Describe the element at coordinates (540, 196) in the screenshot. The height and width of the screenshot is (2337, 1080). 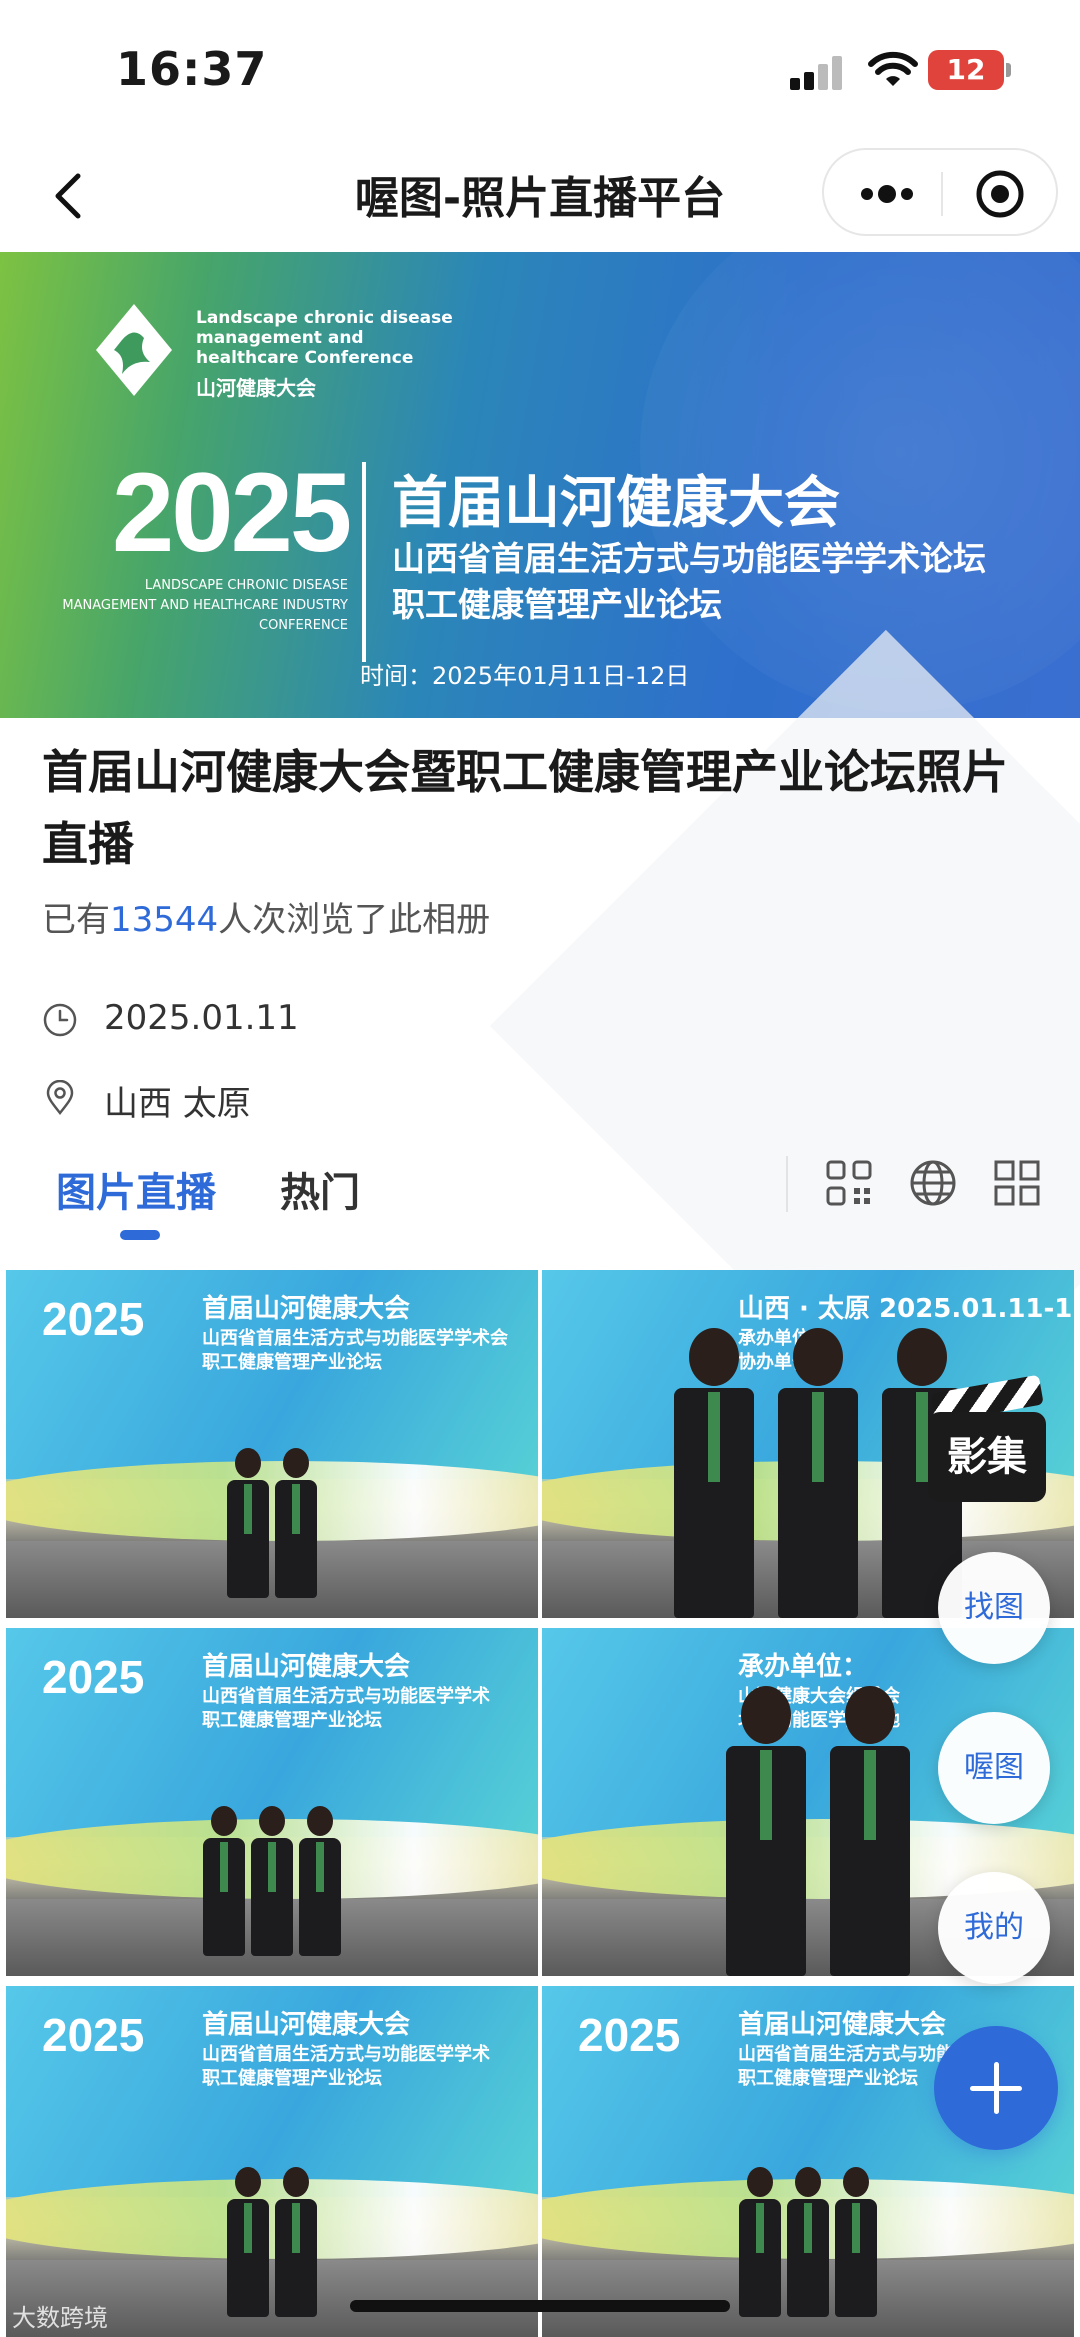
I see `nav-bar: 喔图-照片直播平台` at that location.